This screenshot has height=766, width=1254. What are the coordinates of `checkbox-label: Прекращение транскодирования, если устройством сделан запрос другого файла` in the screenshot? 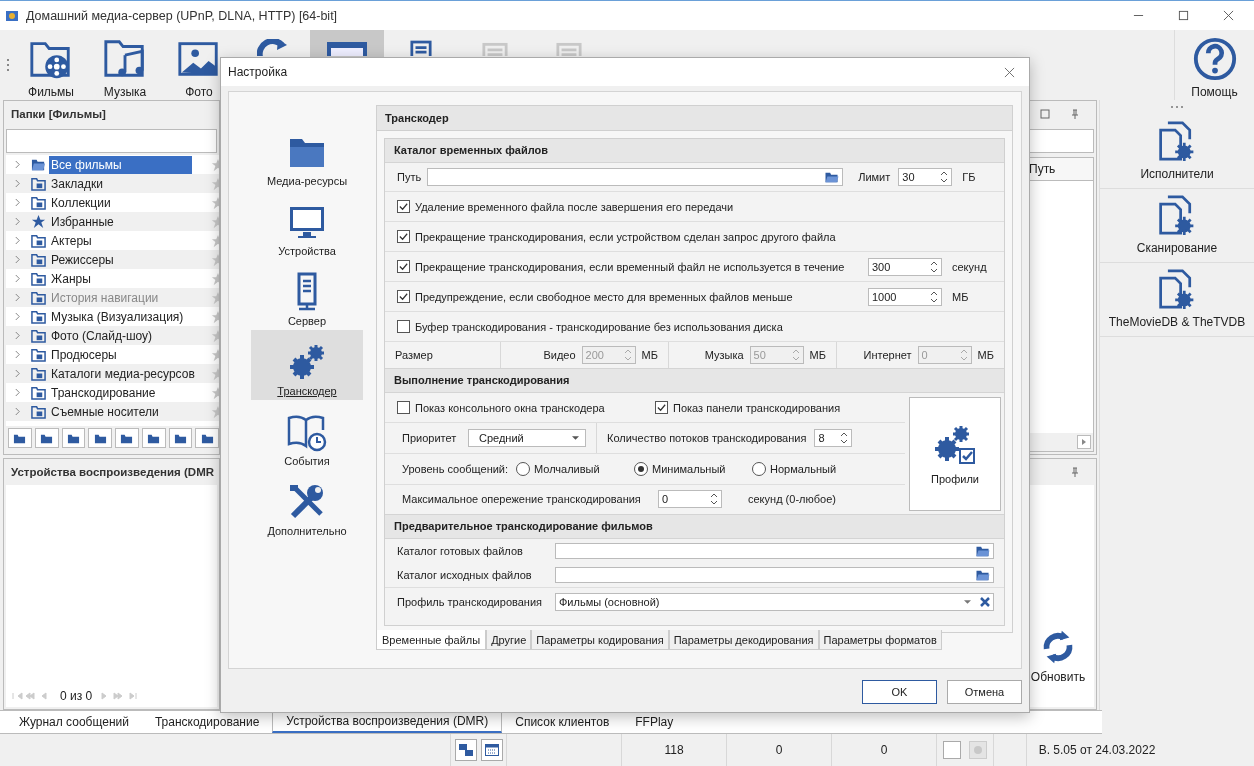 It's located at (626, 236).